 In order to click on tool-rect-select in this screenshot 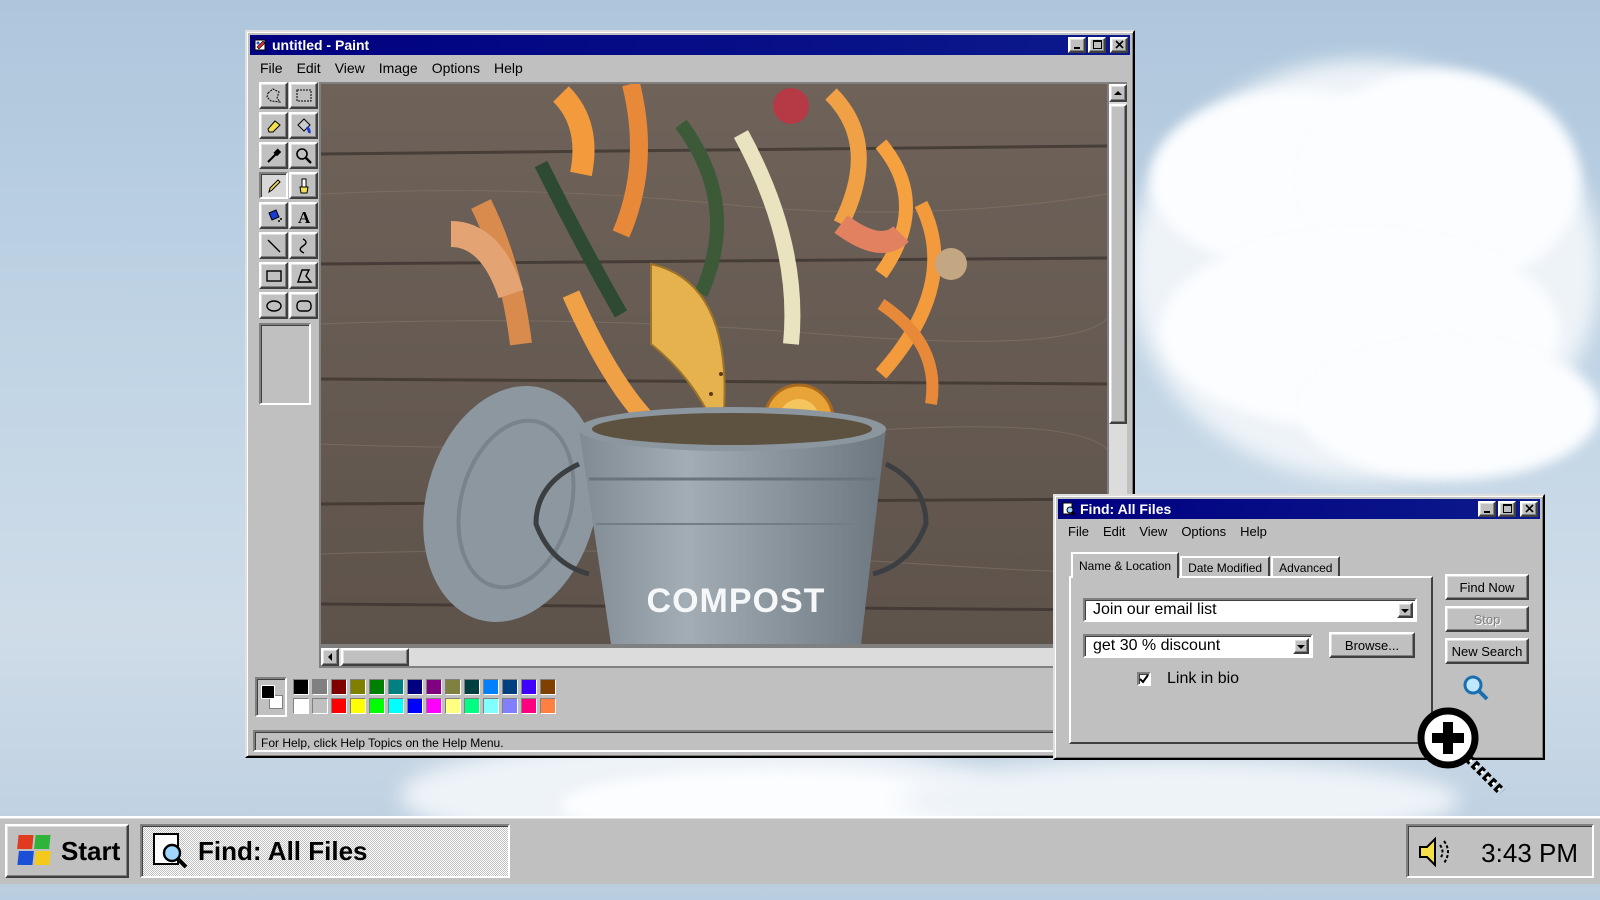, I will do `click(303, 95)`.